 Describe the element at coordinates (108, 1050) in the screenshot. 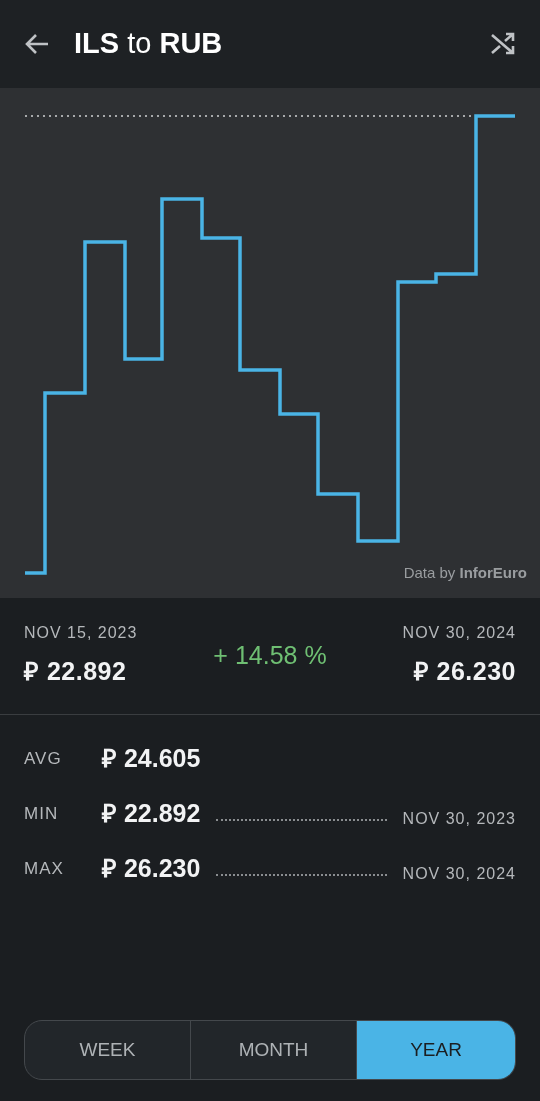

I see `period-tab: WEEK` at that location.